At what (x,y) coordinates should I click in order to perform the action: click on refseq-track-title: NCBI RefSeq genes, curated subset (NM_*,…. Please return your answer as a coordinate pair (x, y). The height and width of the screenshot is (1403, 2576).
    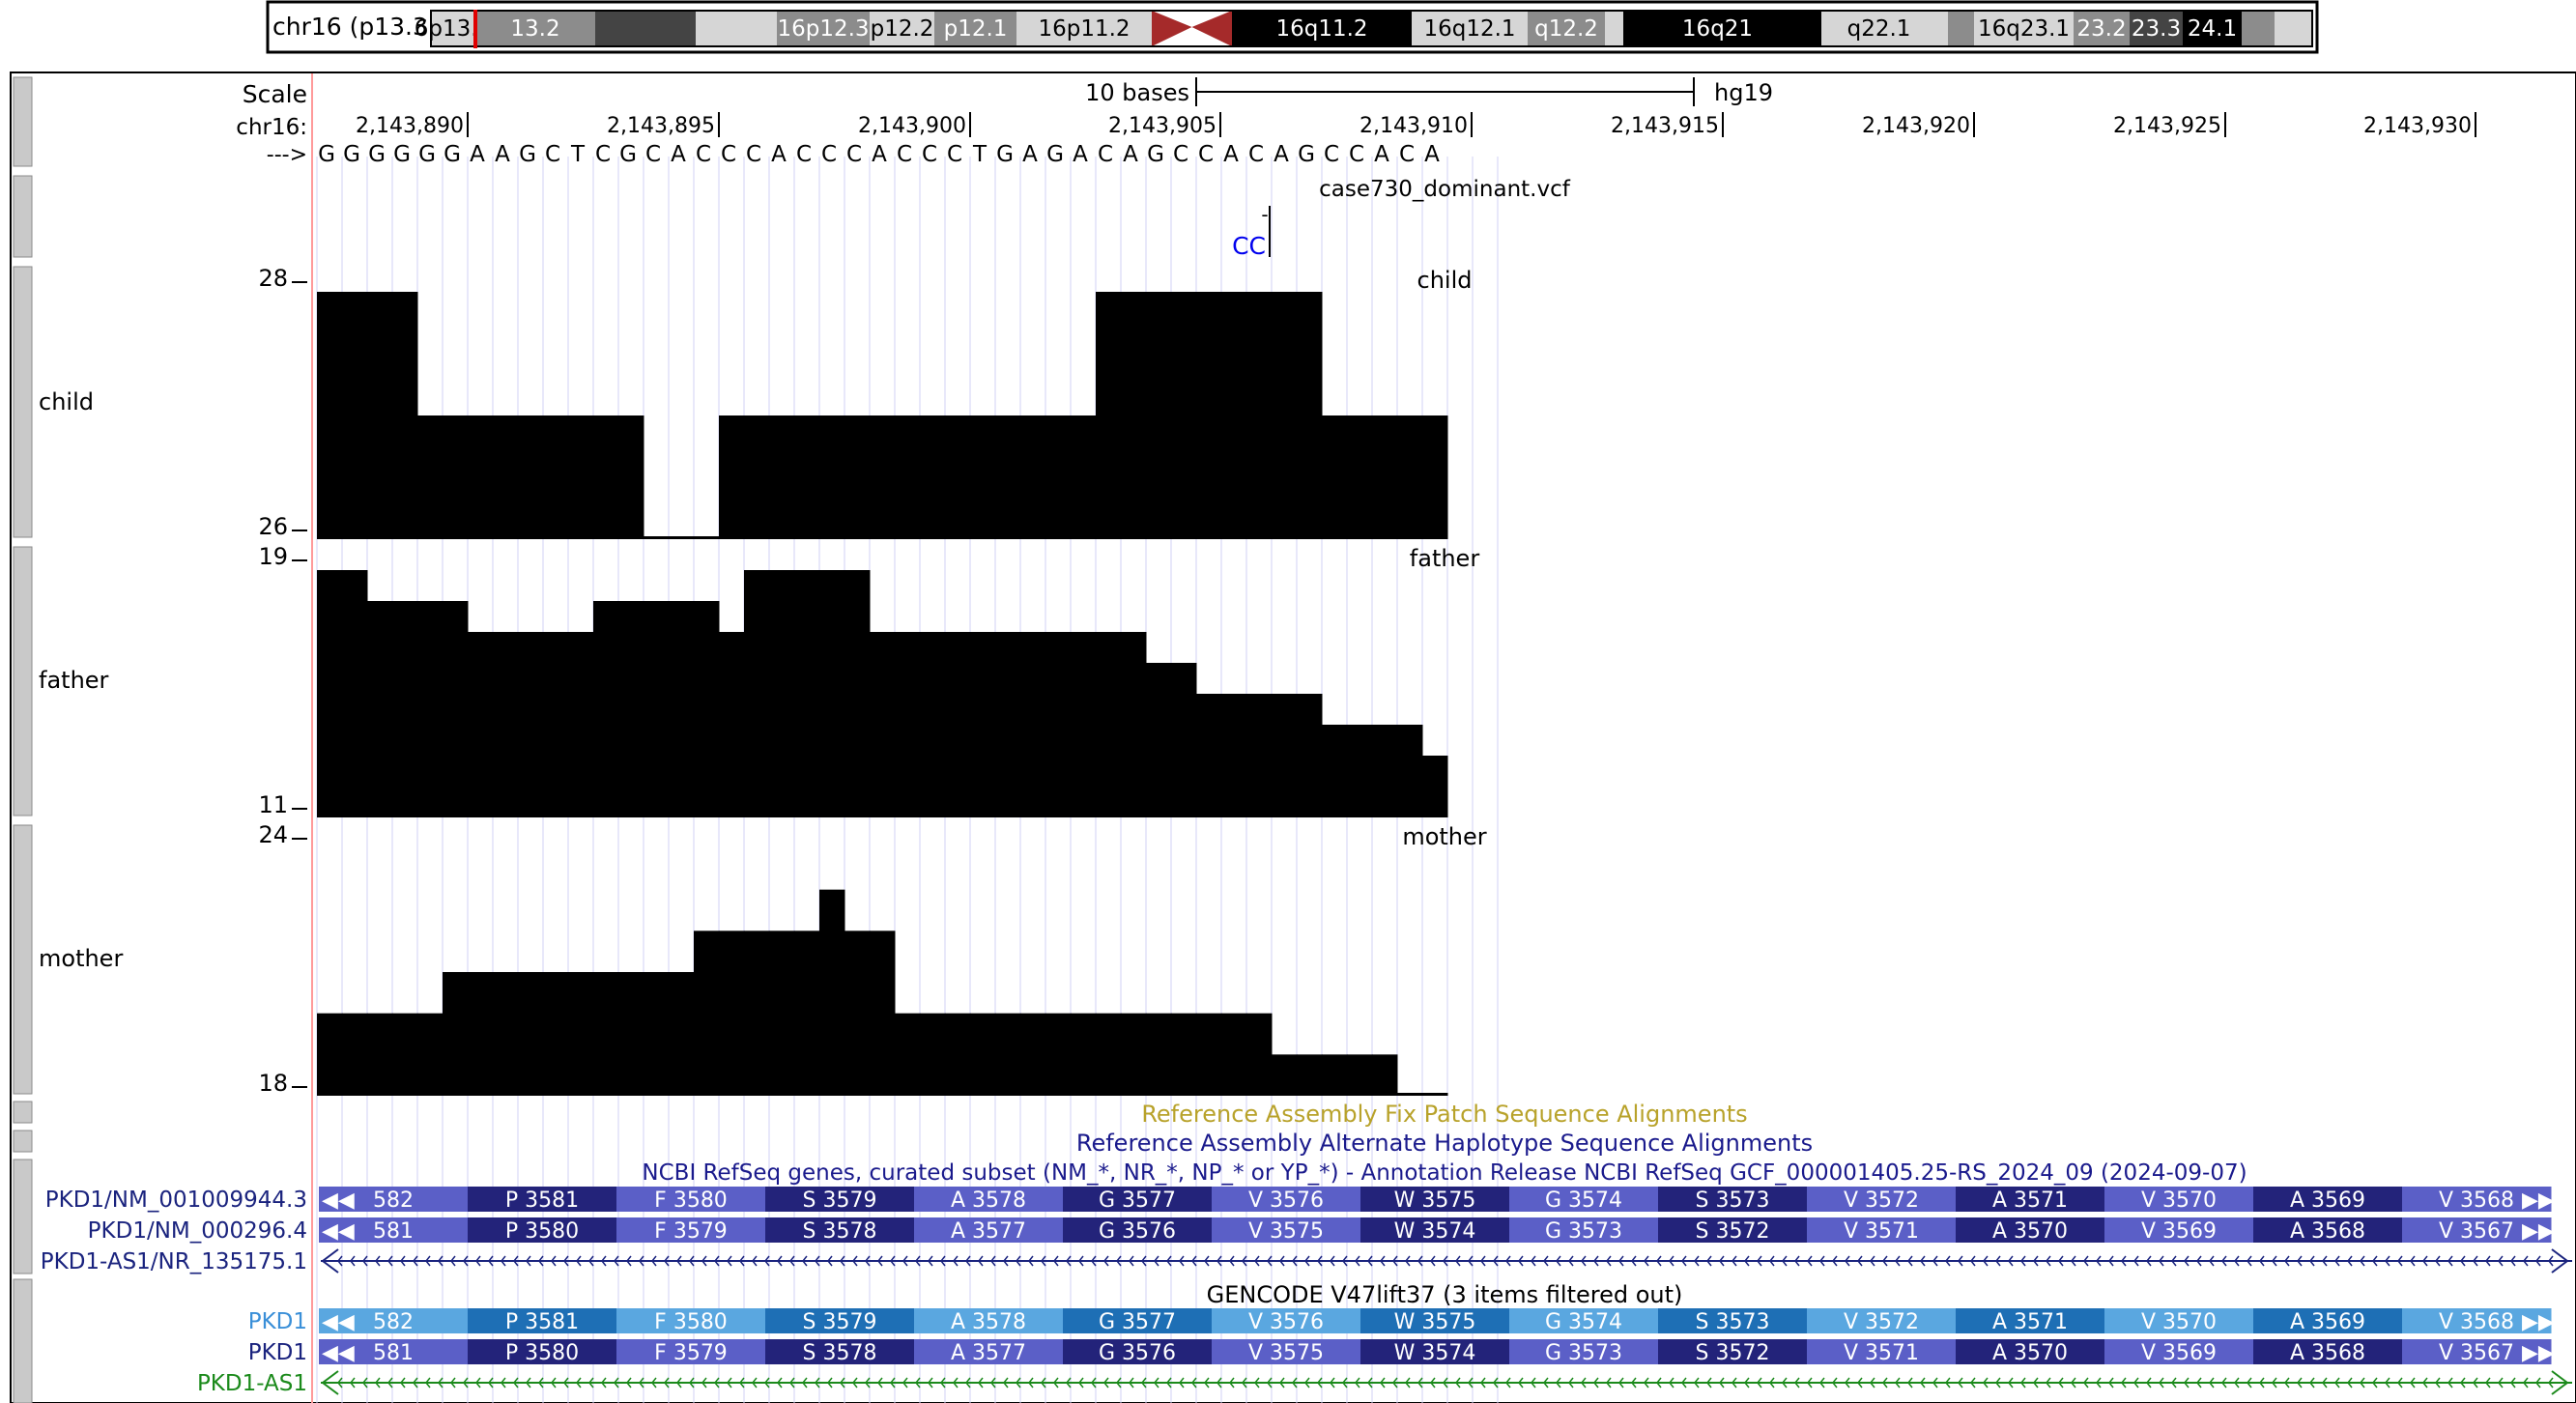
    Looking at the image, I should click on (1445, 1173).